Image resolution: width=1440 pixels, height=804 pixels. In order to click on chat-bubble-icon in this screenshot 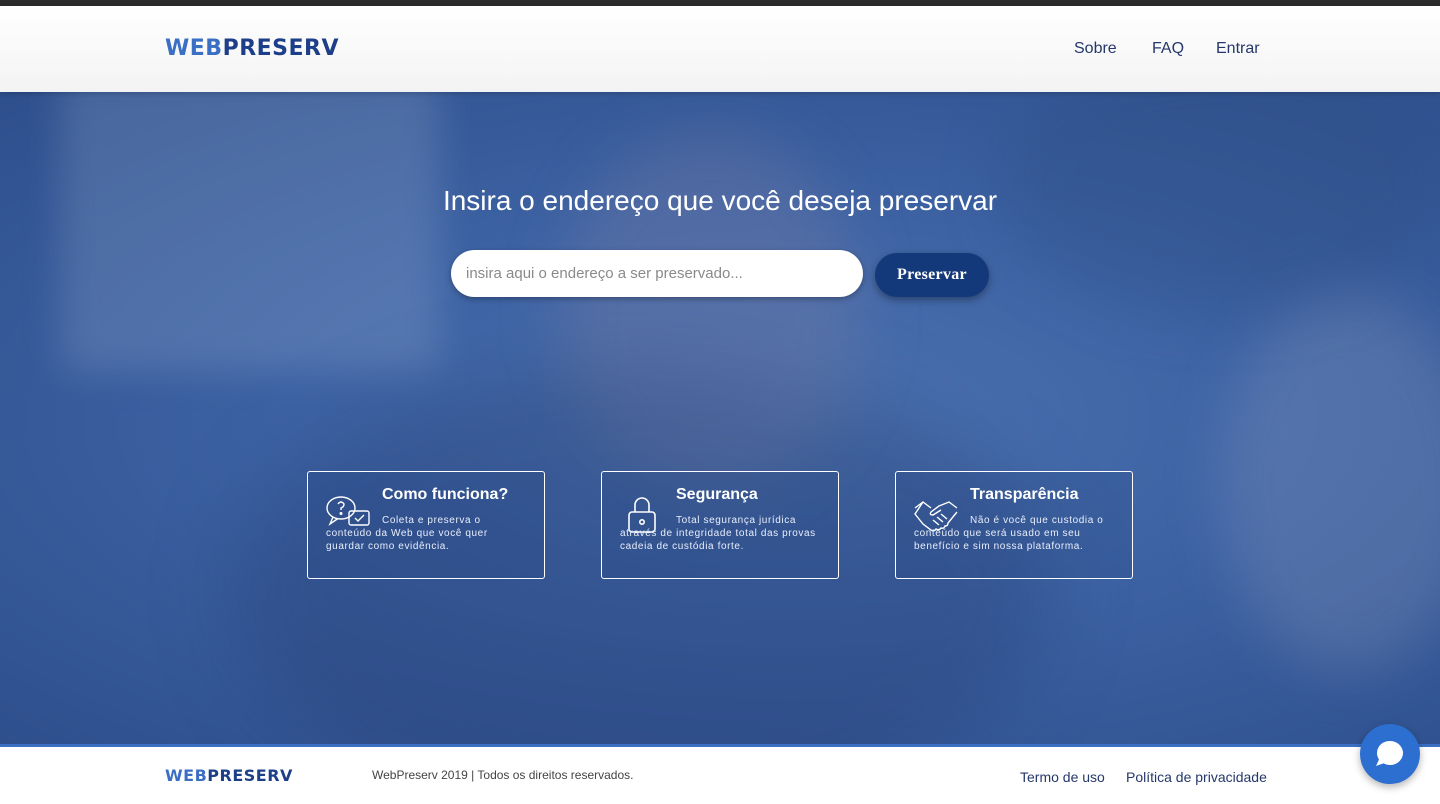, I will do `click(1389, 753)`.